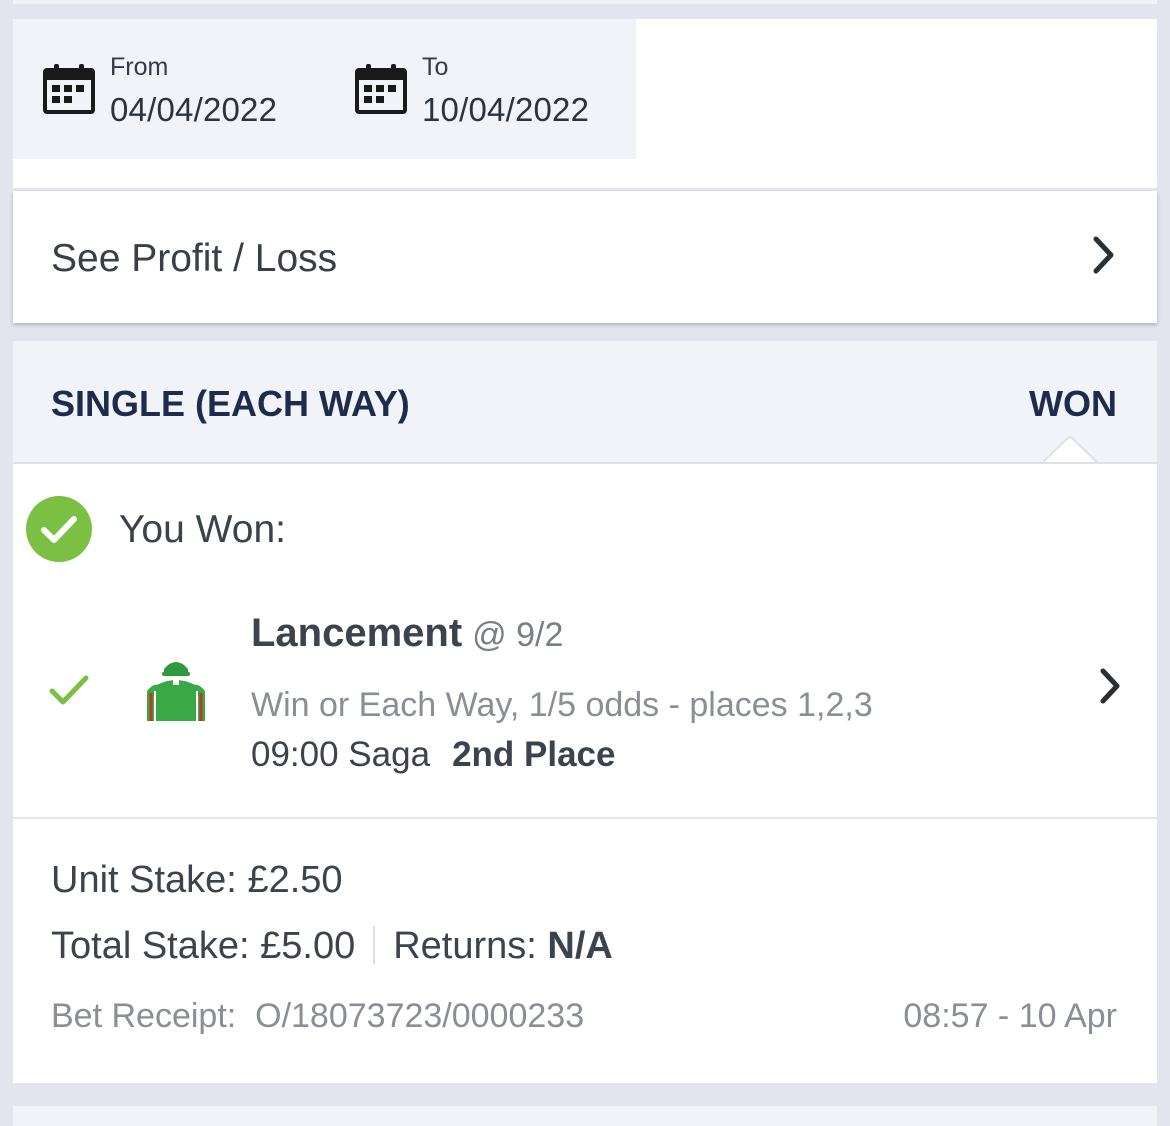 This screenshot has width=1170, height=1126. Describe the element at coordinates (518, 635) in the screenshot. I see `selection-odds: @ 9/2` at that location.